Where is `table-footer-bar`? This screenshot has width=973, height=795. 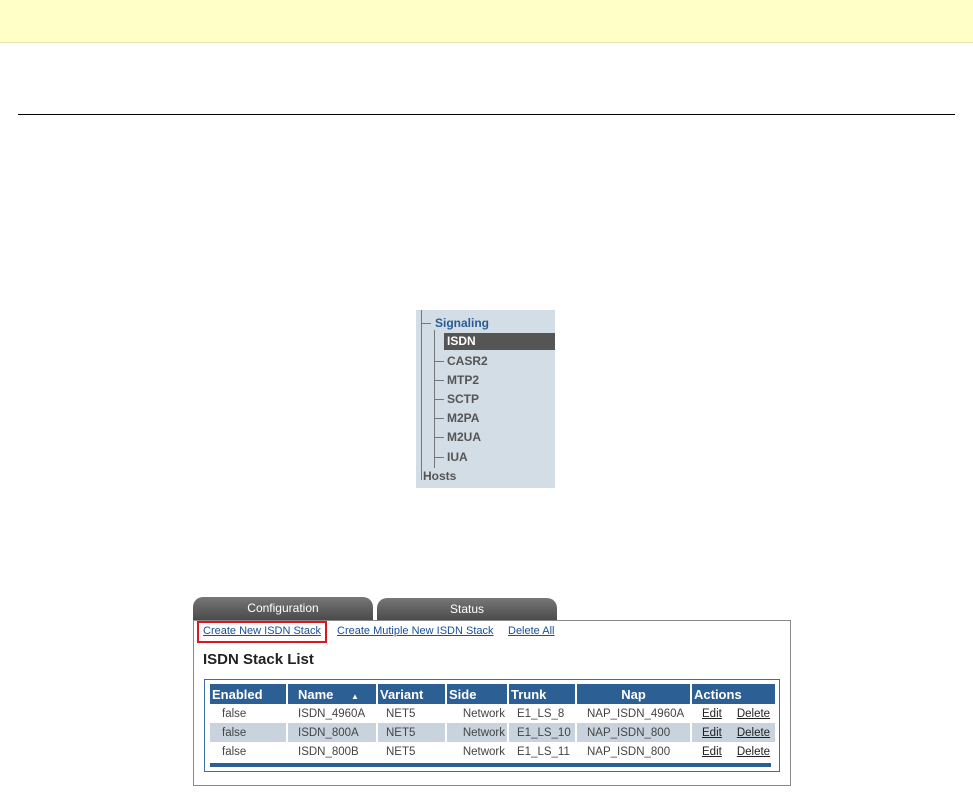 table-footer-bar is located at coordinates (490, 765).